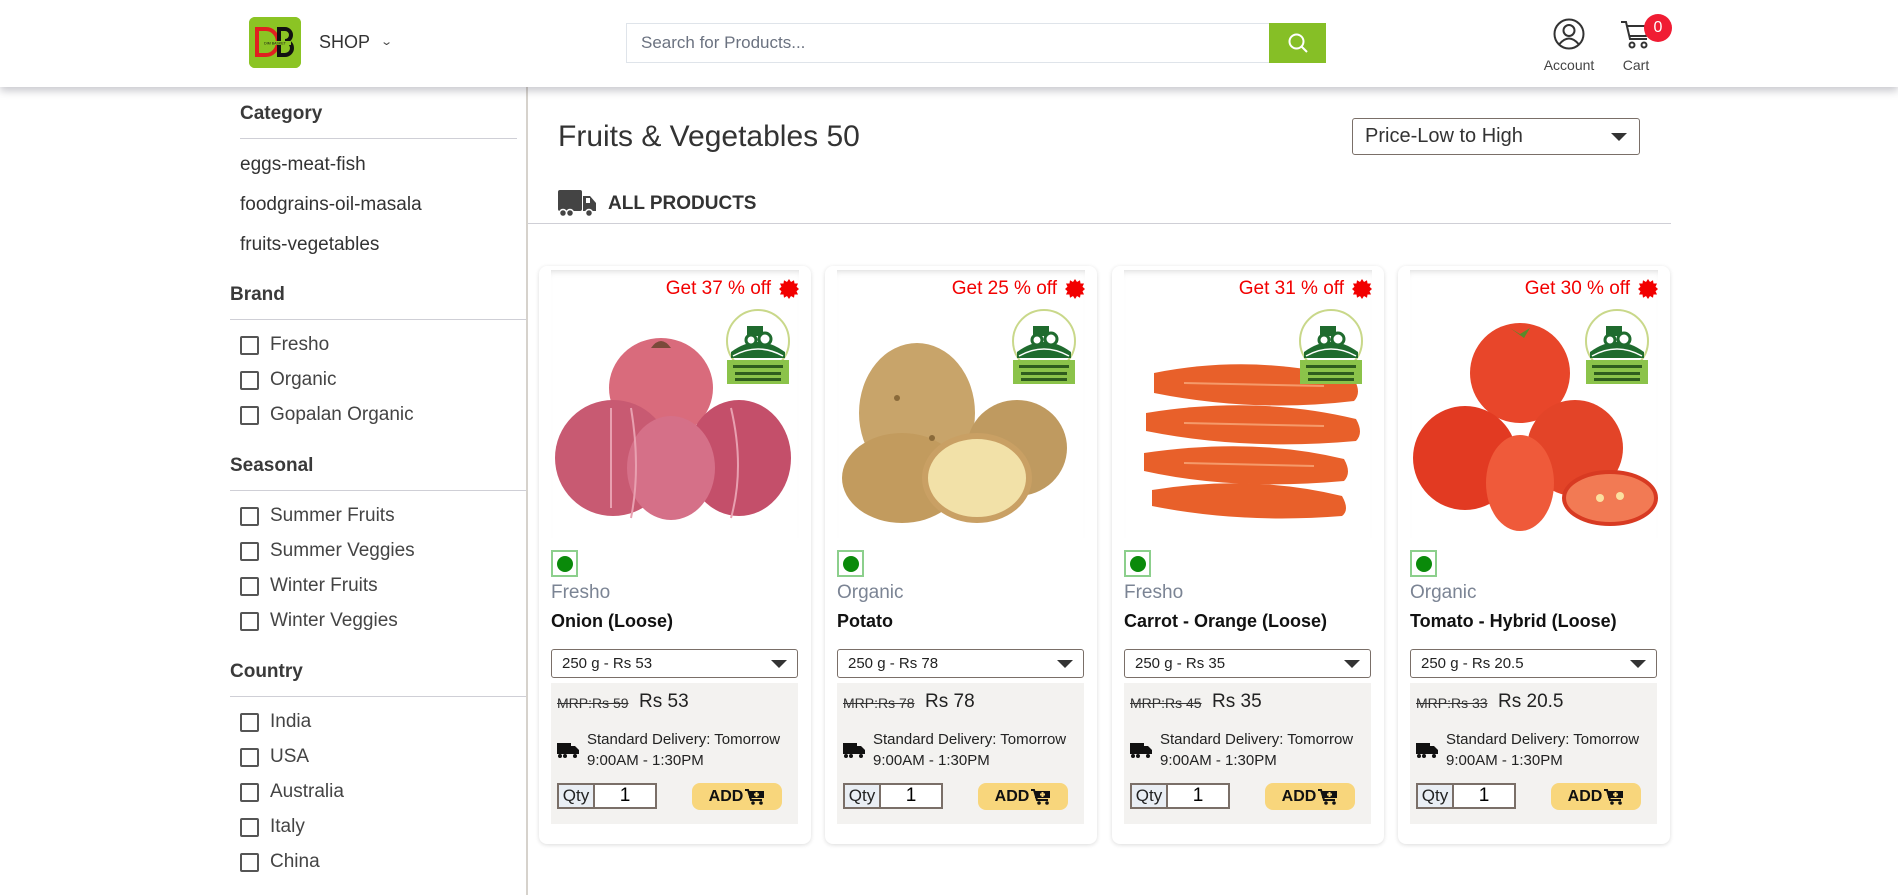 The height and width of the screenshot is (895, 1898). I want to click on user-icon, so click(1569, 34).